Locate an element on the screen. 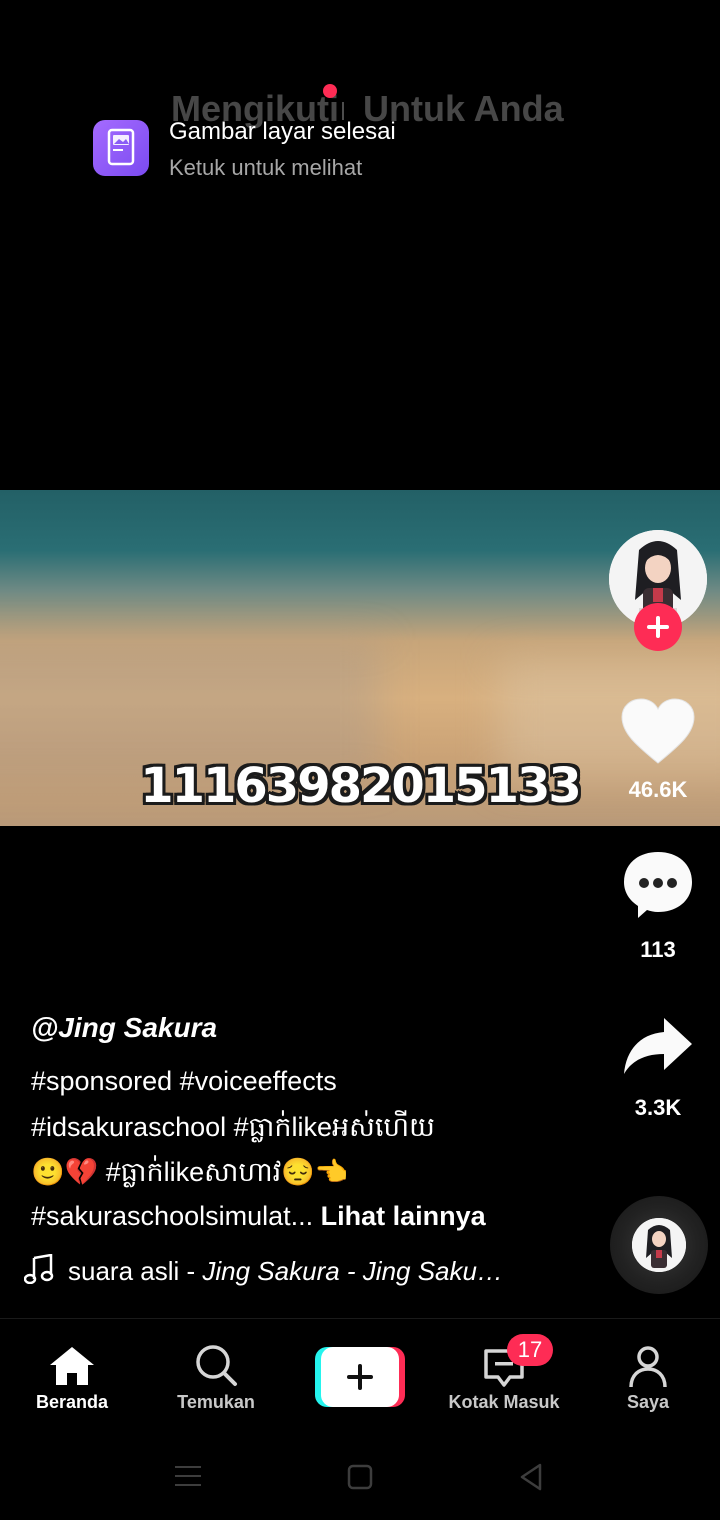  notification-subtitle: Ketuk untuk melihat is located at coordinates (265, 168).